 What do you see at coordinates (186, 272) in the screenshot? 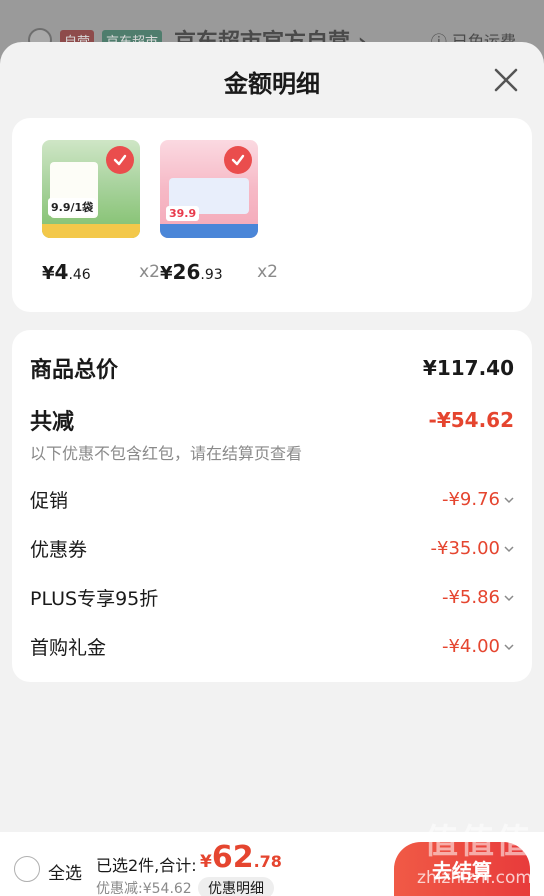
I see `price-integer: 26` at bounding box center [186, 272].